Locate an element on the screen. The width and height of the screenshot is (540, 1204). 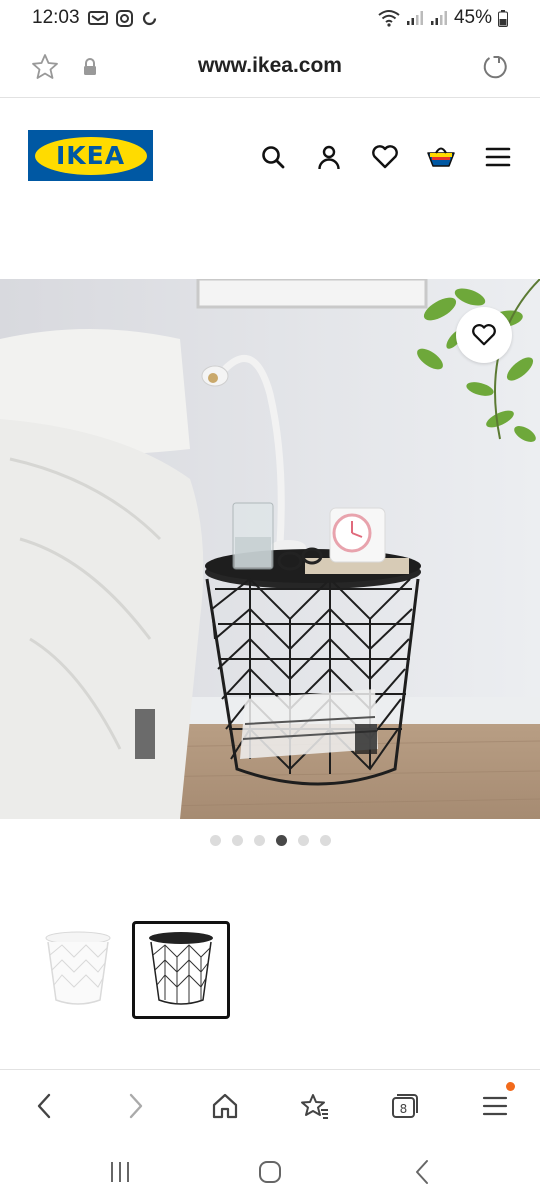
message-badge-icon is located at coordinates (97, 18).